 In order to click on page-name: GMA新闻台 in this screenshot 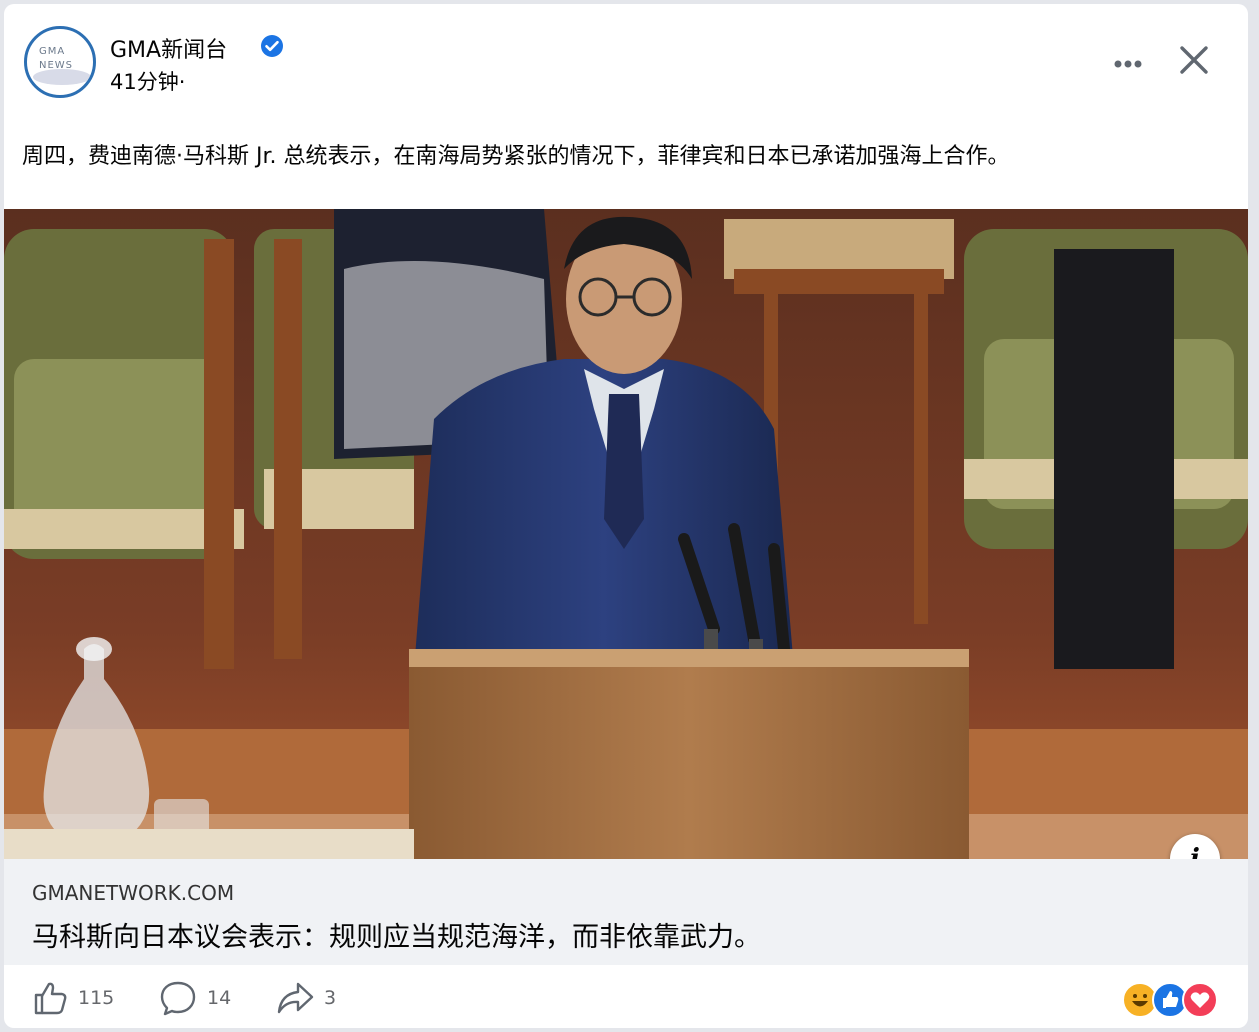, I will do `click(168, 48)`.